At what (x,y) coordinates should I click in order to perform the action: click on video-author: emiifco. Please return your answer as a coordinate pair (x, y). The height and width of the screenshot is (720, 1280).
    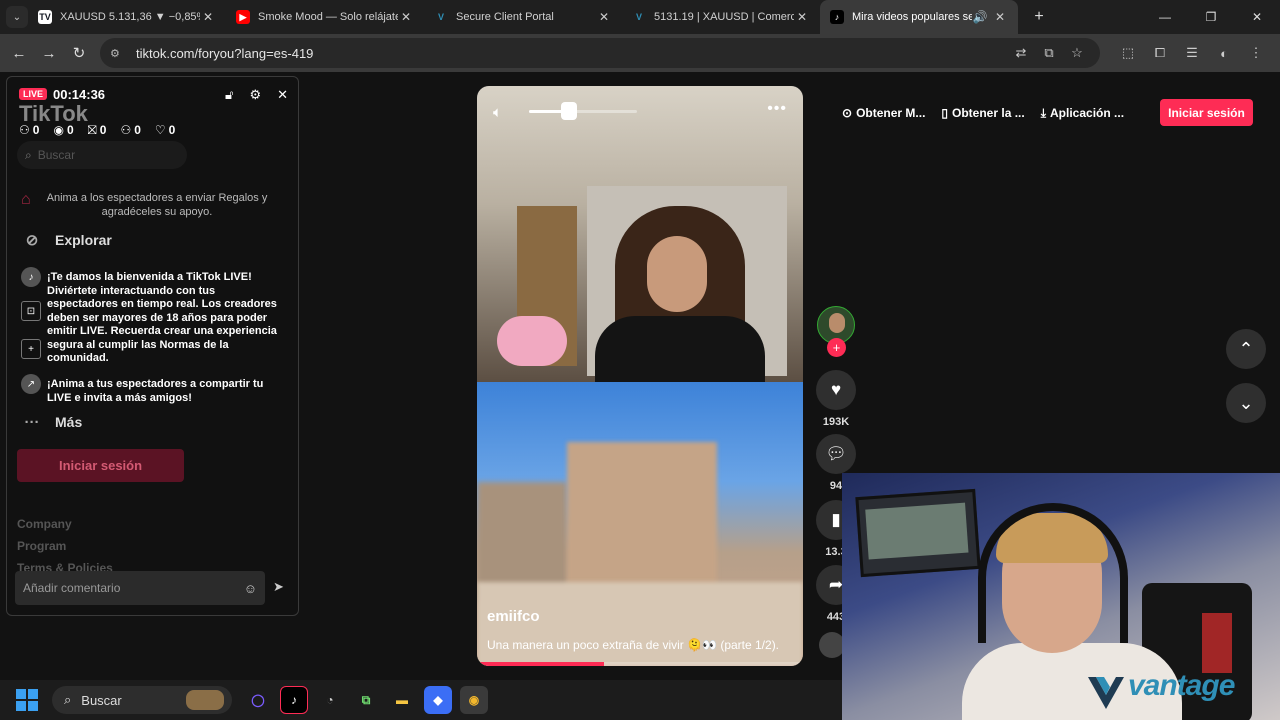
    Looking at the image, I should click on (513, 616).